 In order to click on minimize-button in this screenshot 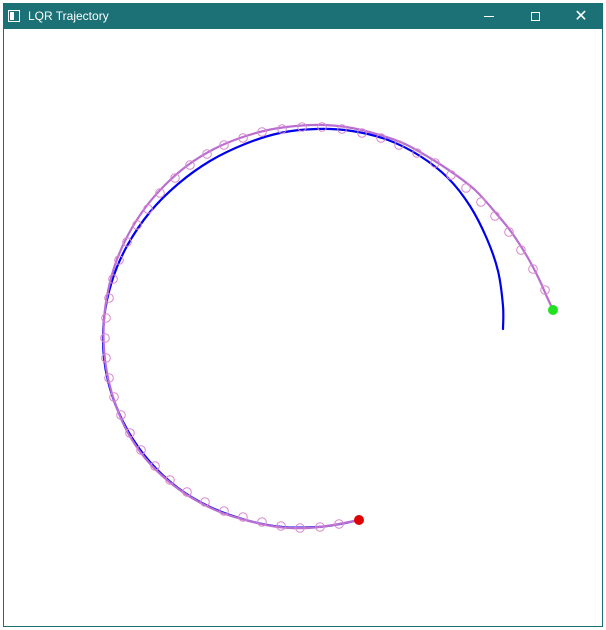, I will do `click(489, 16)`.